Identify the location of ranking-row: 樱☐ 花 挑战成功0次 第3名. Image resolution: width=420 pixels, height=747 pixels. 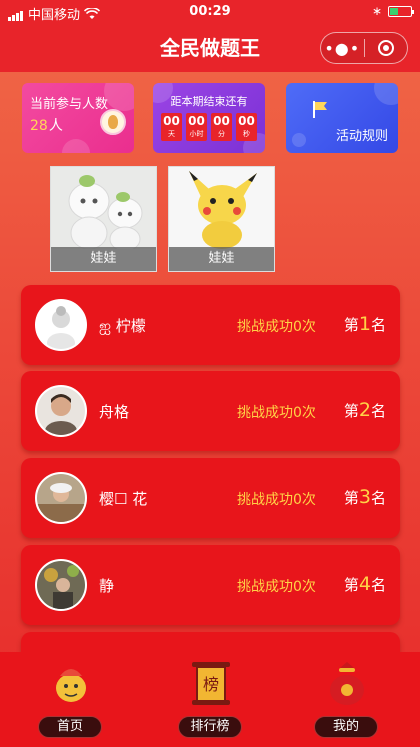
(210, 498).